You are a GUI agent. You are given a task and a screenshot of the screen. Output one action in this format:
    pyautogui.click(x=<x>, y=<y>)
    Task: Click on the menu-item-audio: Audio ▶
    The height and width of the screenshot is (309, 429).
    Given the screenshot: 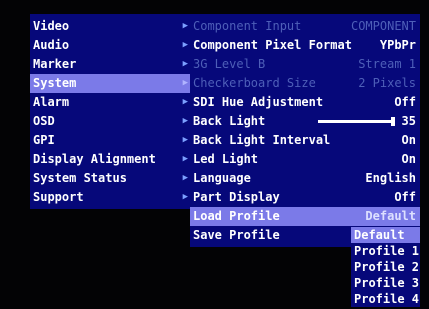 What is the action you would take?
    pyautogui.click(x=110, y=45)
    